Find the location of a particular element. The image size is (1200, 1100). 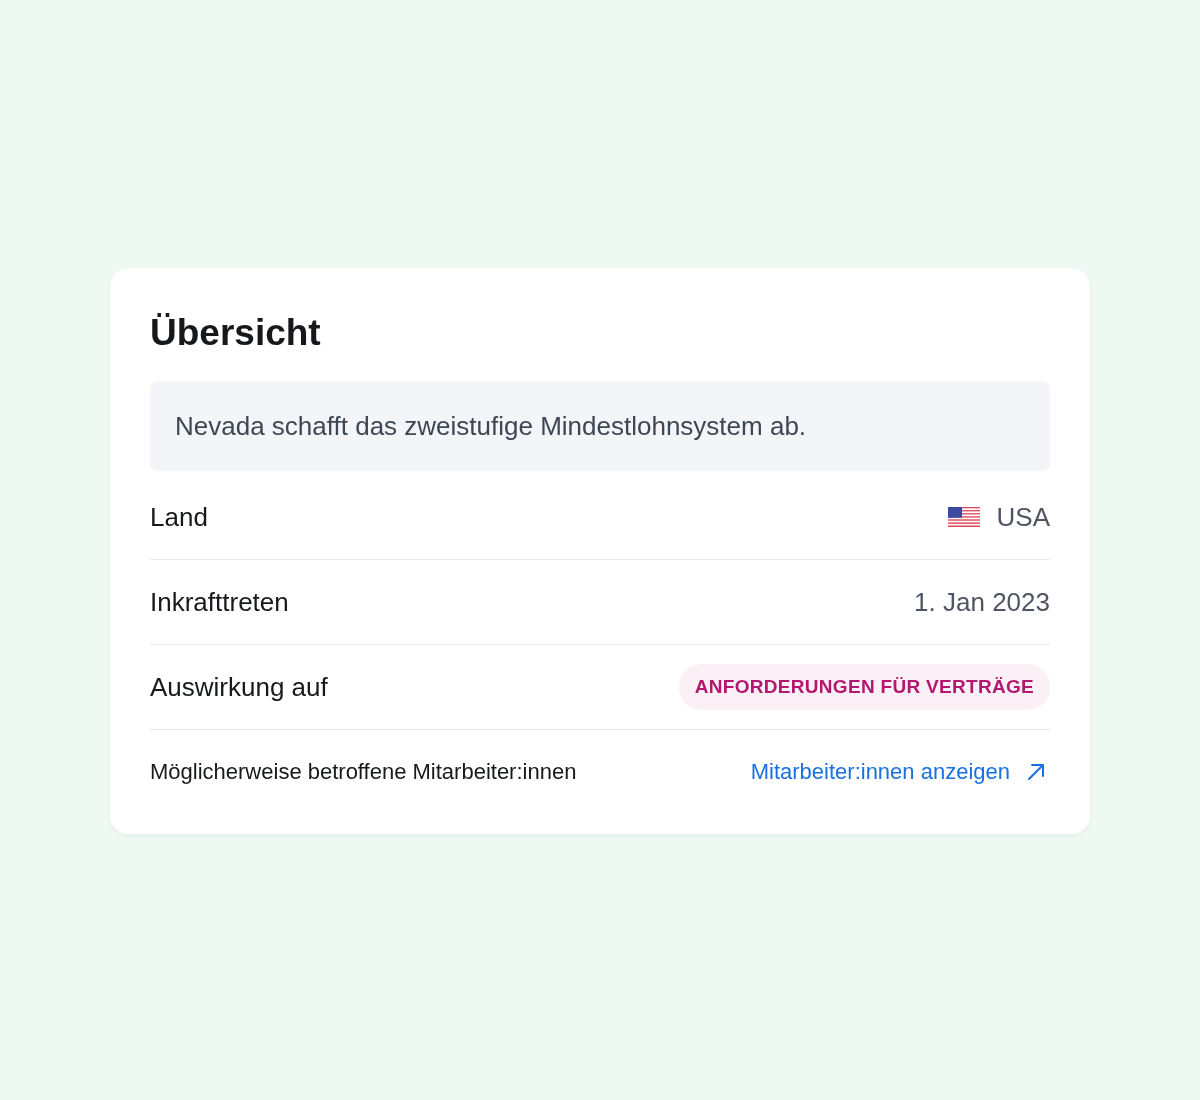

row-label: Auswirkung auf is located at coordinates (239, 687).